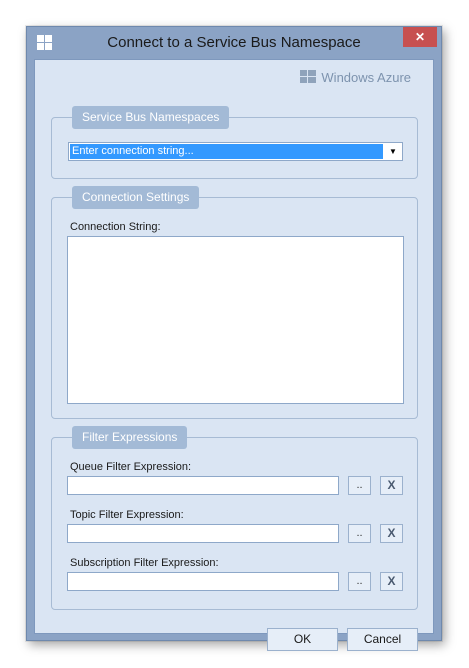  Describe the element at coordinates (308, 76) in the screenshot. I see `windows-azure-logo-icon` at that location.